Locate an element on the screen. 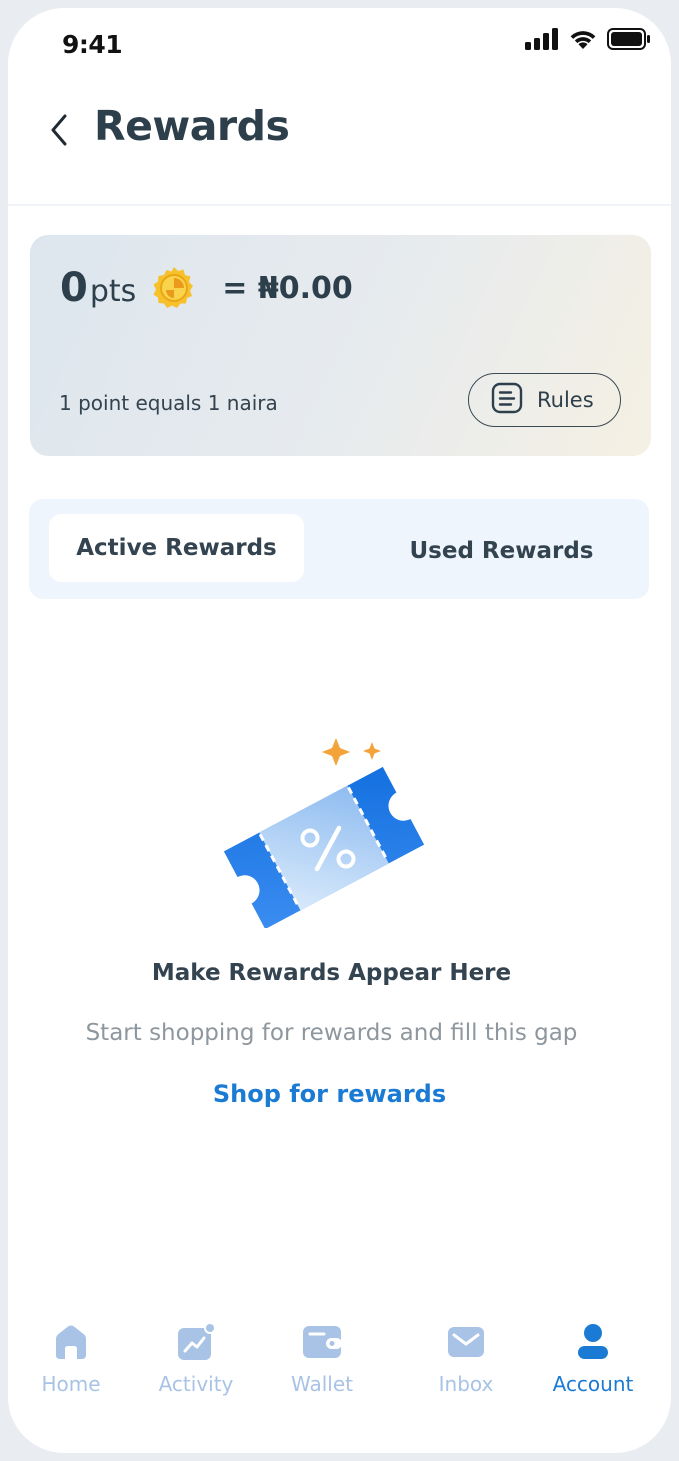 Image resolution: width=679 pixels, height=1461 pixels. back-button is located at coordinates (59, 132).